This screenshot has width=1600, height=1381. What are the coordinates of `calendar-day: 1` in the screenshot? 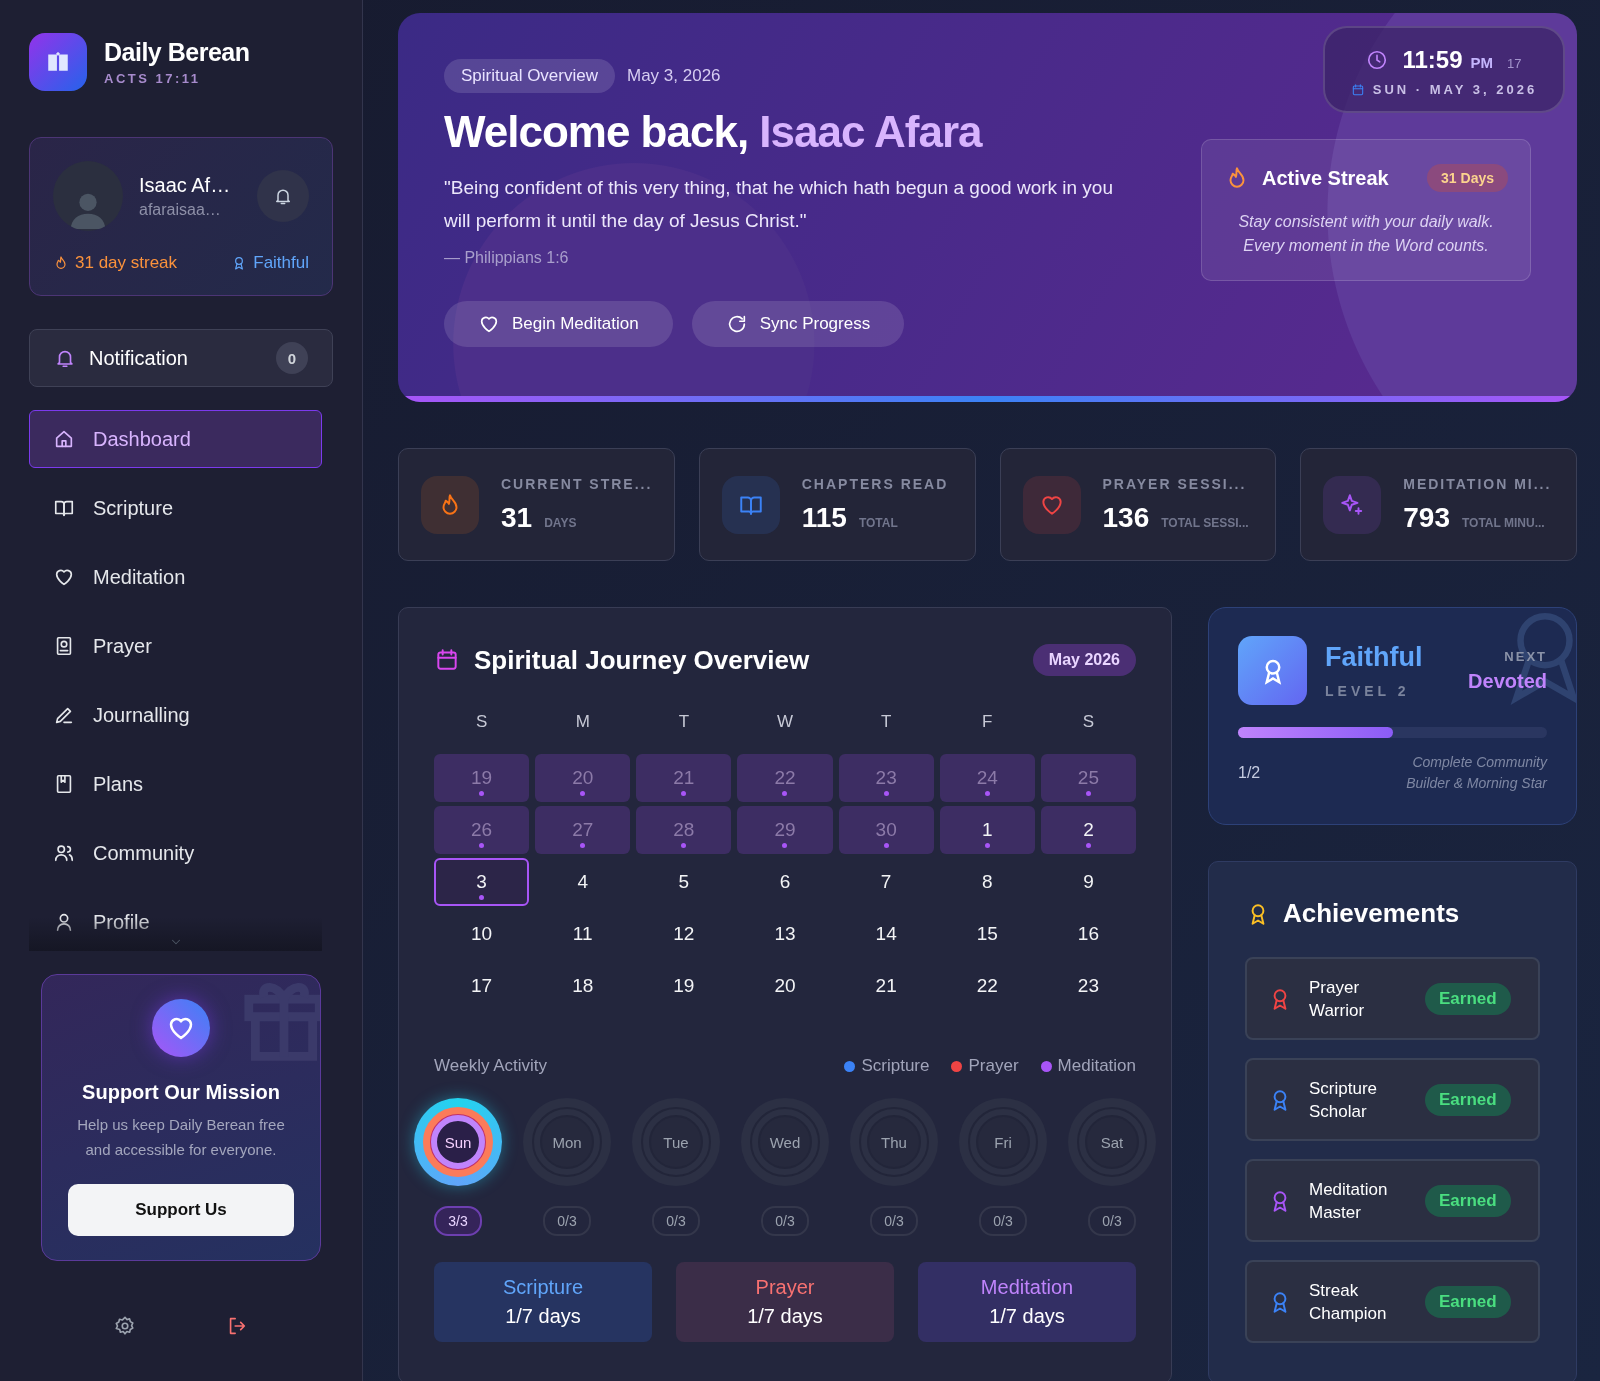 It's located at (987, 830).